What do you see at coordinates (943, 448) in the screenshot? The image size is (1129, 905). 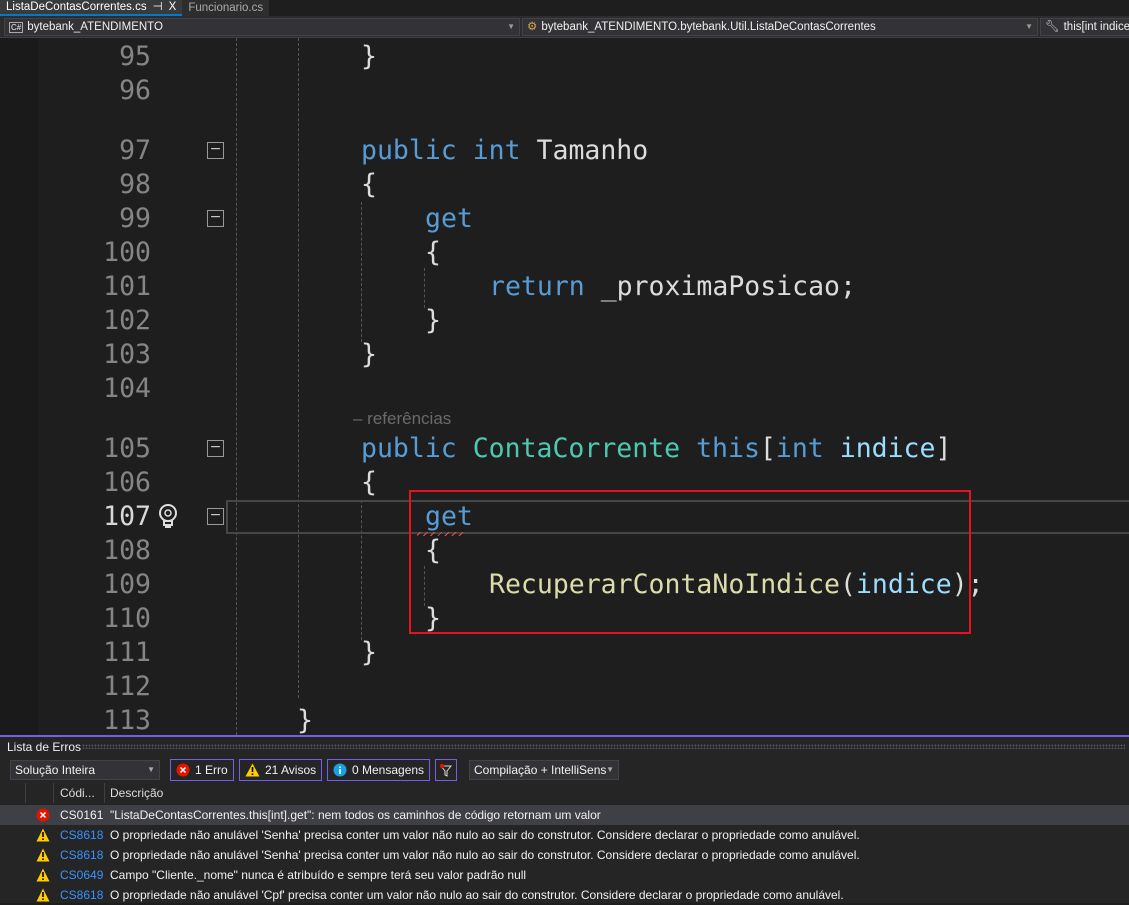 I see `code-token: ]` at bounding box center [943, 448].